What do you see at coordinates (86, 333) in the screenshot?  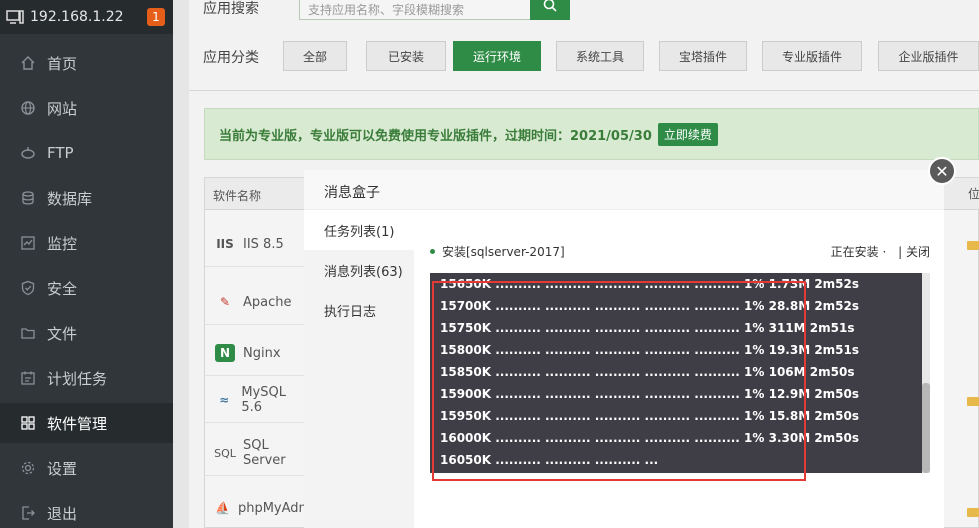 I see `sidebar-item-files: 文件` at bounding box center [86, 333].